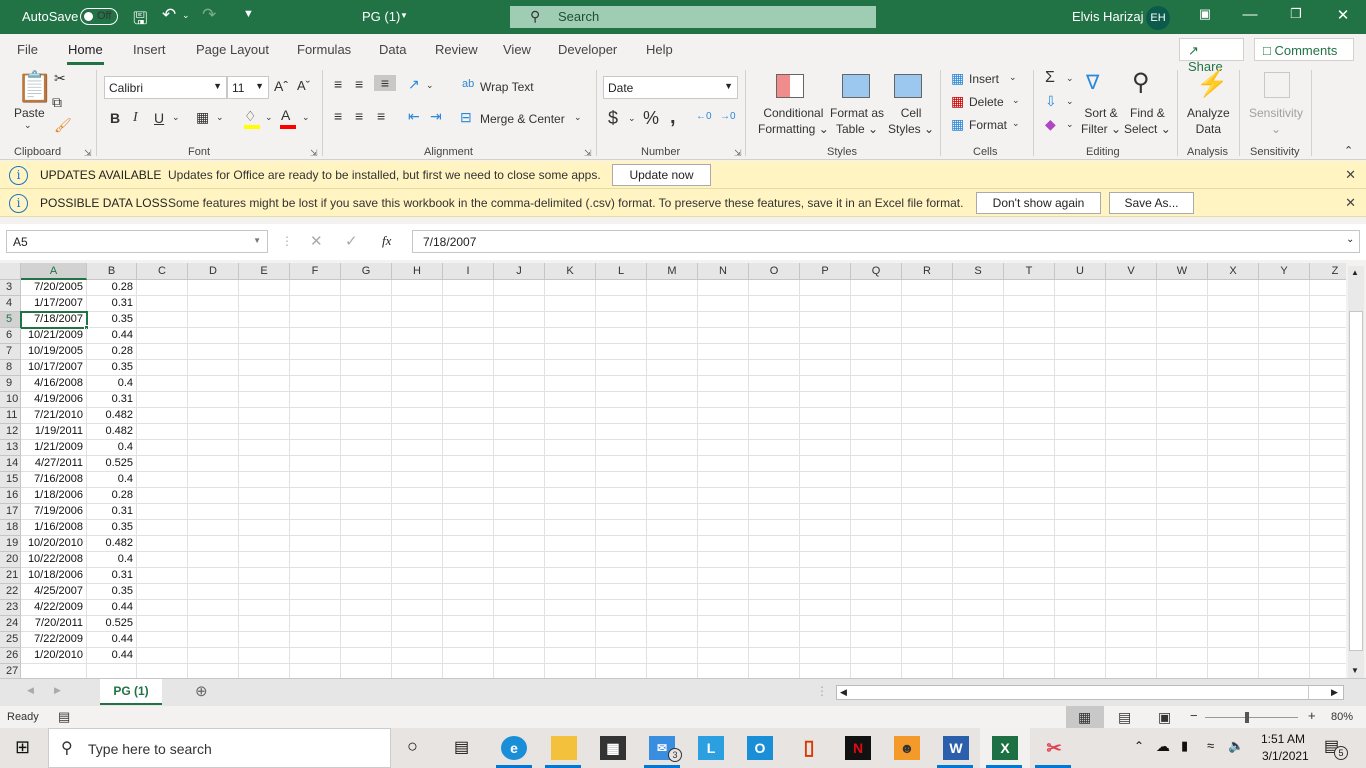 The image size is (1366, 768). What do you see at coordinates (1194, 715) in the screenshot?
I see `zoom-out-icon: −` at bounding box center [1194, 715].